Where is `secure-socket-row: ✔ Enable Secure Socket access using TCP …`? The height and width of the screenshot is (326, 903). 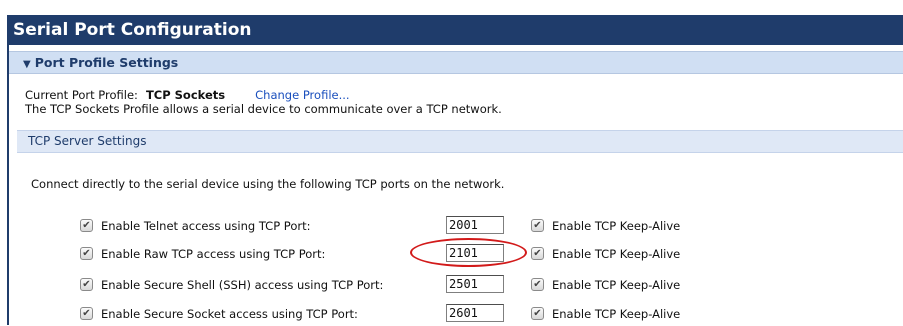 secure-socket-row: ✔ Enable Secure Socket access using TCP … is located at coordinates (480, 315).